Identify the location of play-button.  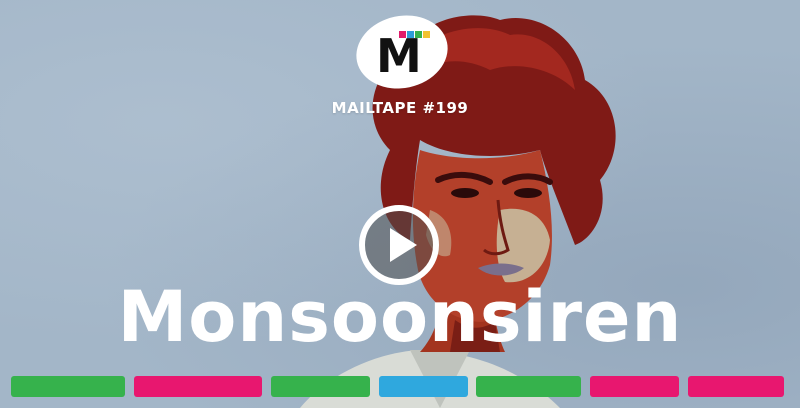
(399, 245).